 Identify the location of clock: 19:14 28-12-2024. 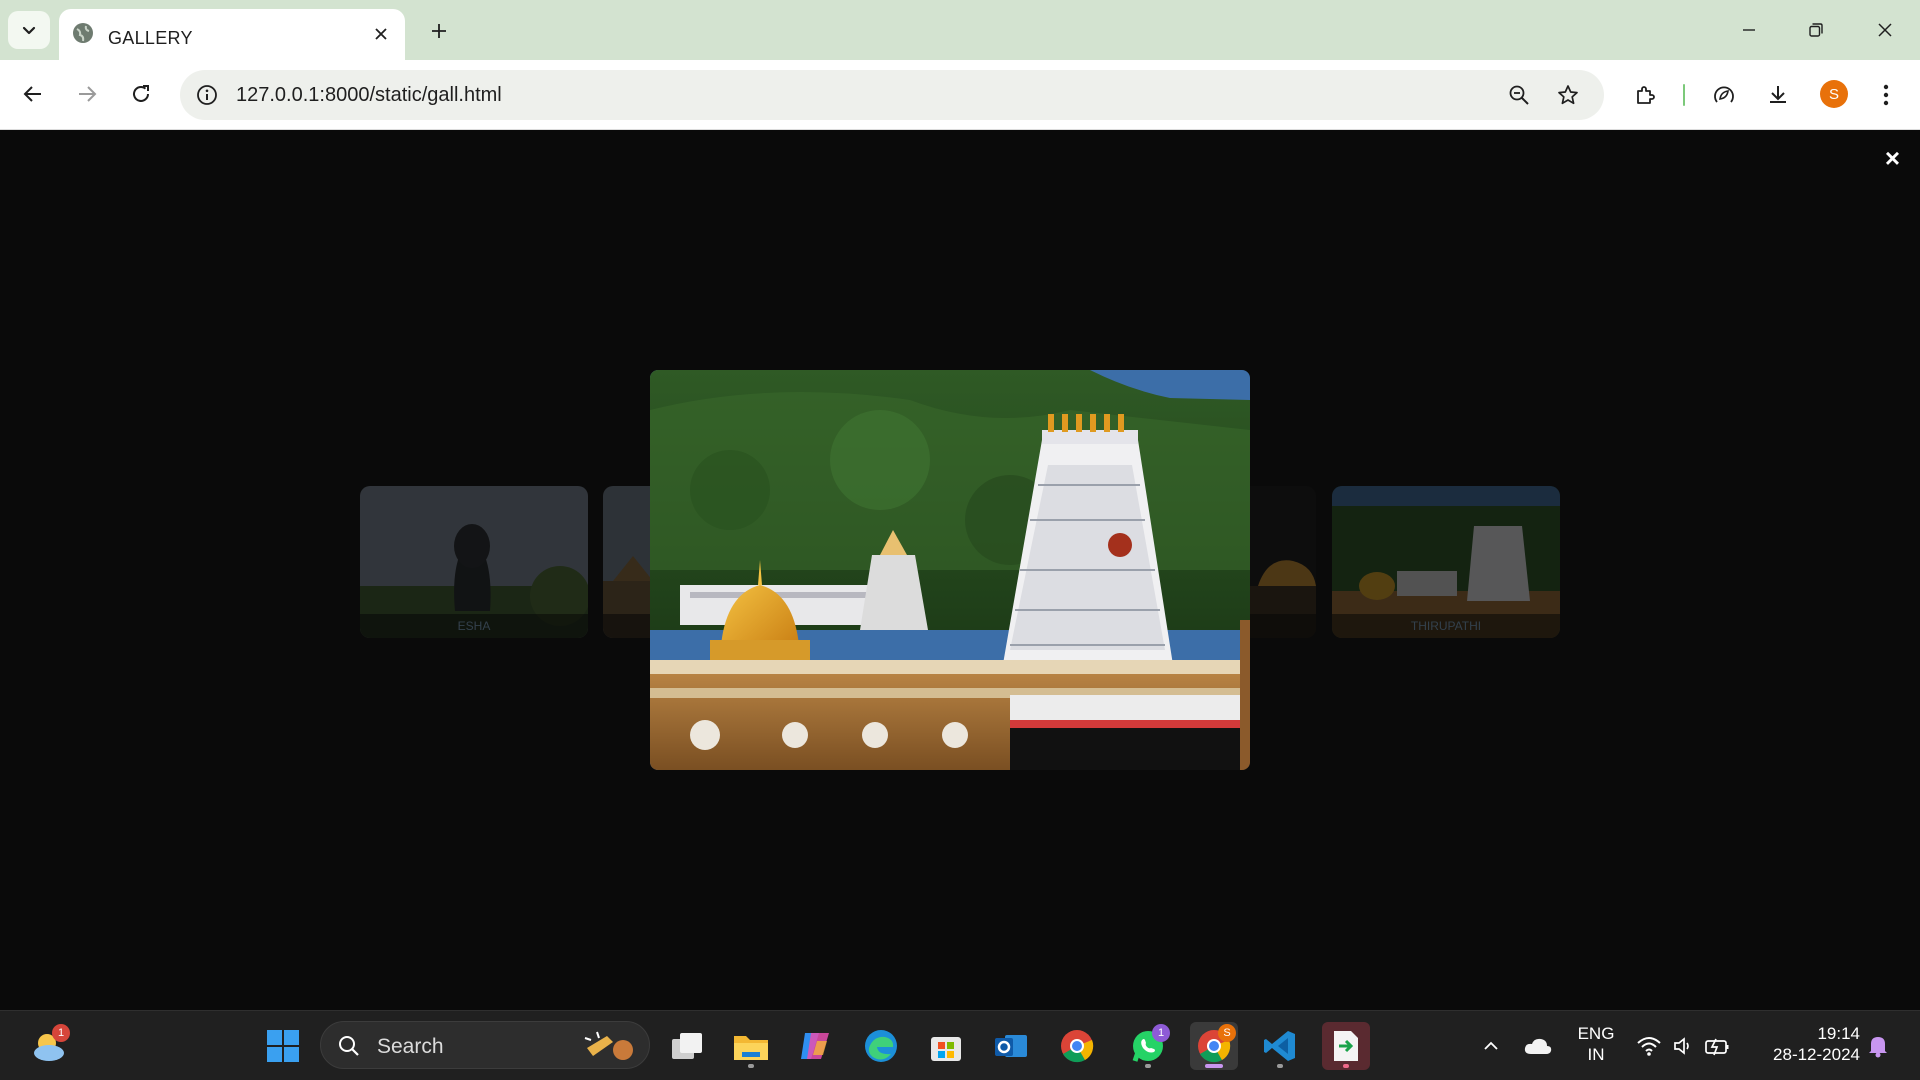
(1806, 1044).